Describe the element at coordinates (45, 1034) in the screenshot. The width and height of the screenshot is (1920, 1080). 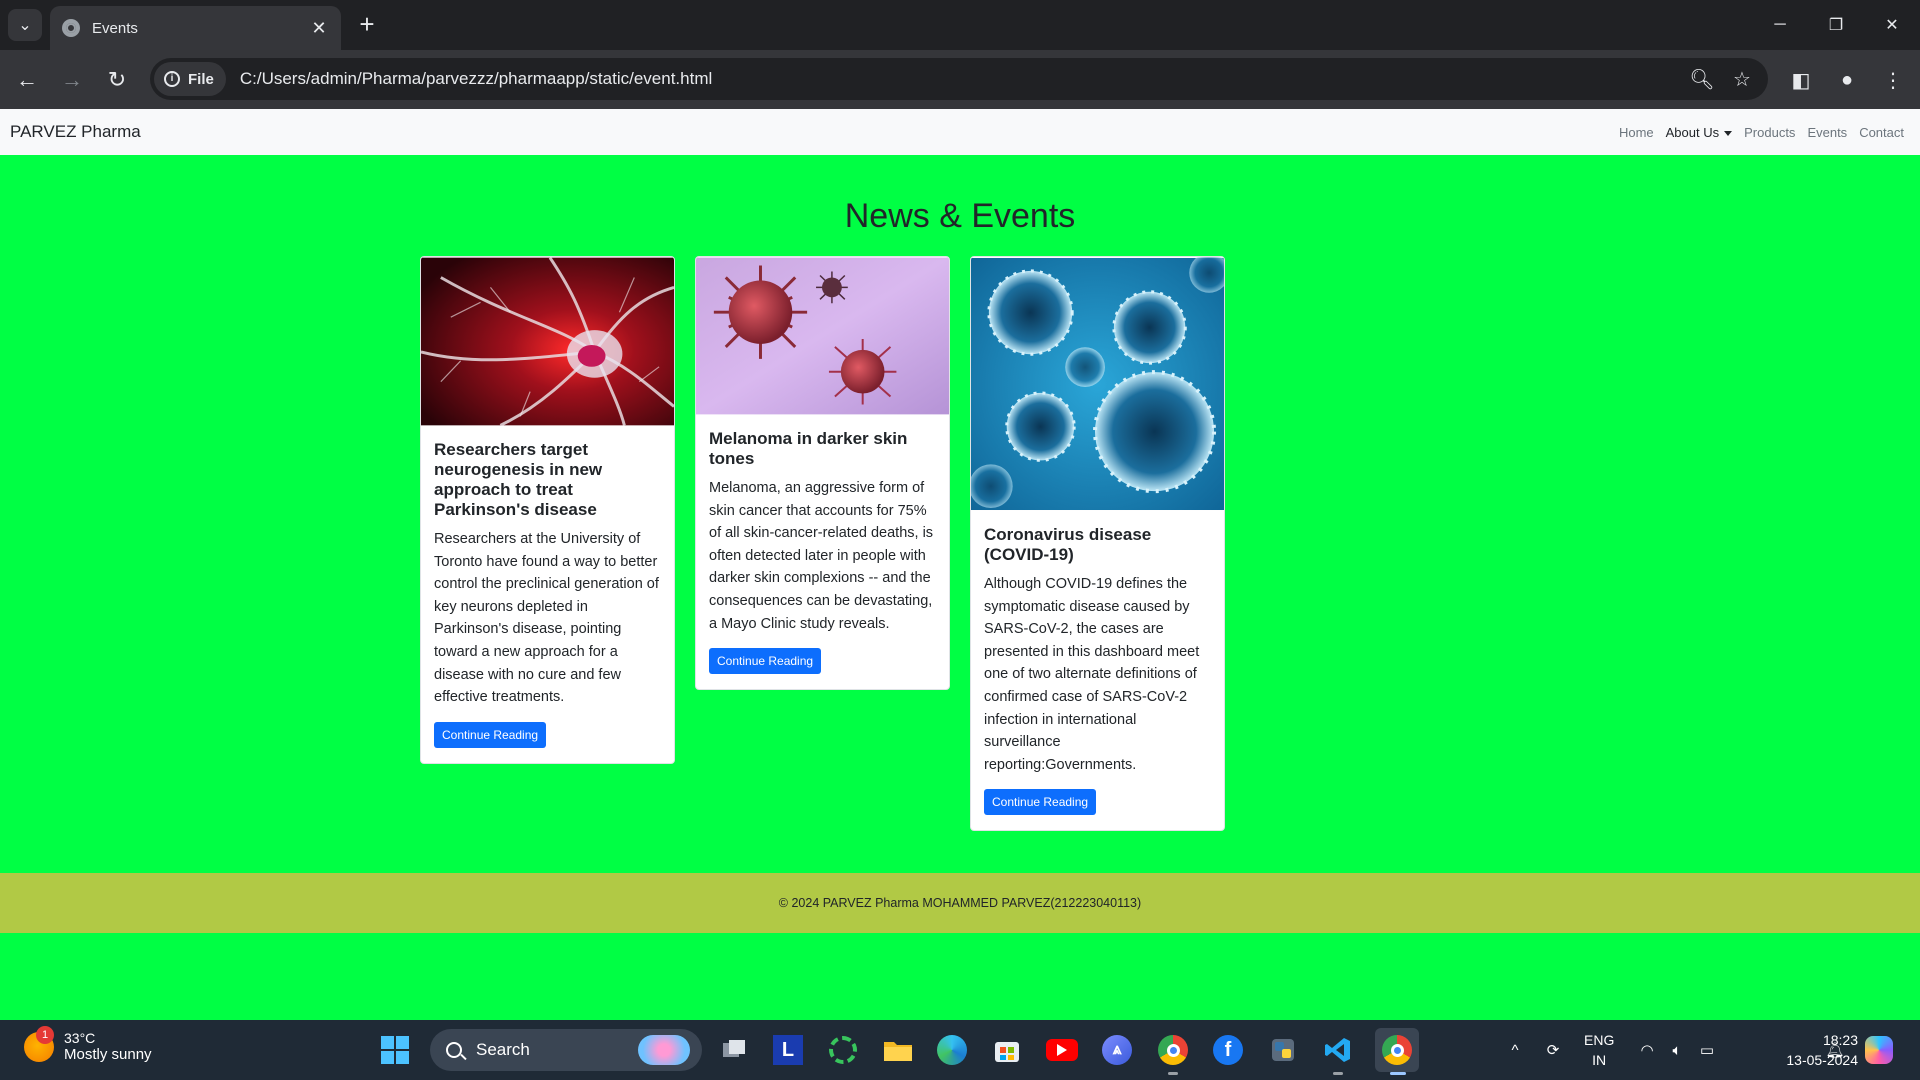
I see `notification-badge: 1` at that location.